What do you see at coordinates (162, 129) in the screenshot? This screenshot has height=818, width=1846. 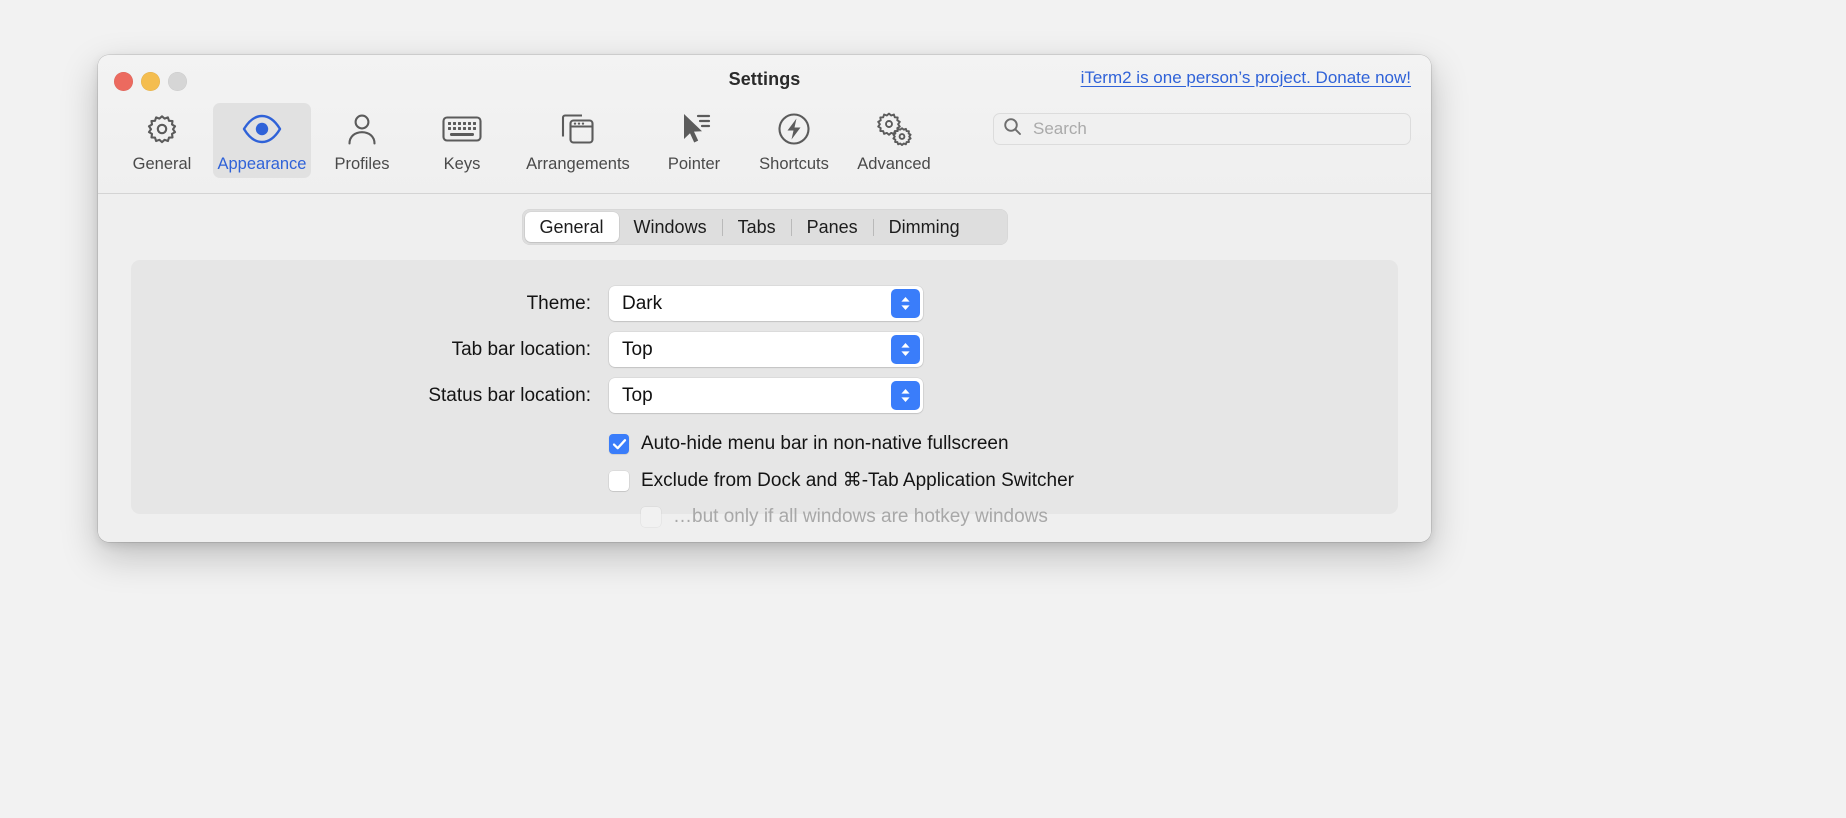 I see `gear-icon` at bounding box center [162, 129].